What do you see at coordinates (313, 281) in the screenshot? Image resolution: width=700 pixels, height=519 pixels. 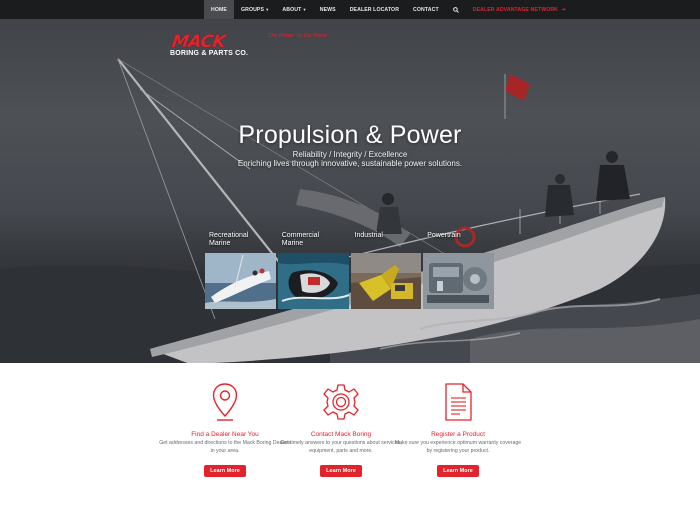 I see `commercial-marine-image` at bounding box center [313, 281].